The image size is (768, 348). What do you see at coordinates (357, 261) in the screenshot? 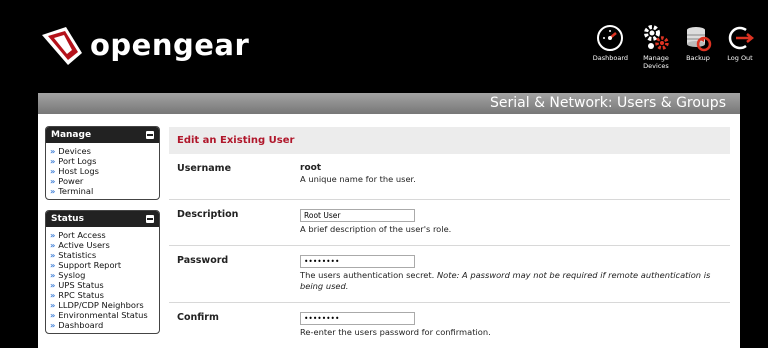
I see `password-input` at bounding box center [357, 261].